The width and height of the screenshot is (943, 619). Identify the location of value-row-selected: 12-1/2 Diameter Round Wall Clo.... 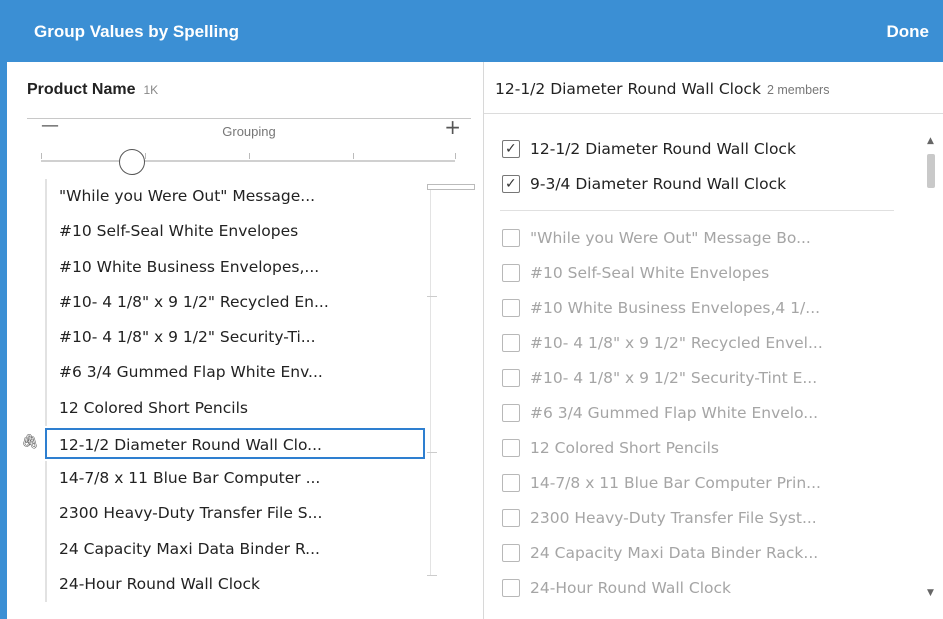
(235, 444).